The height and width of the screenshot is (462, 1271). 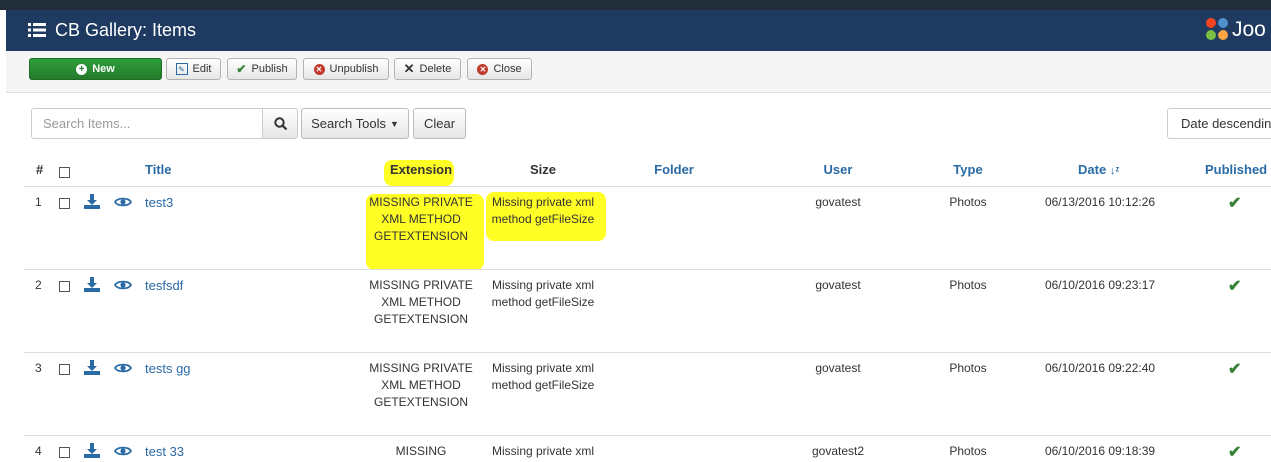 What do you see at coordinates (40, 169) in the screenshot?
I see `col-number: #` at bounding box center [40, 169].